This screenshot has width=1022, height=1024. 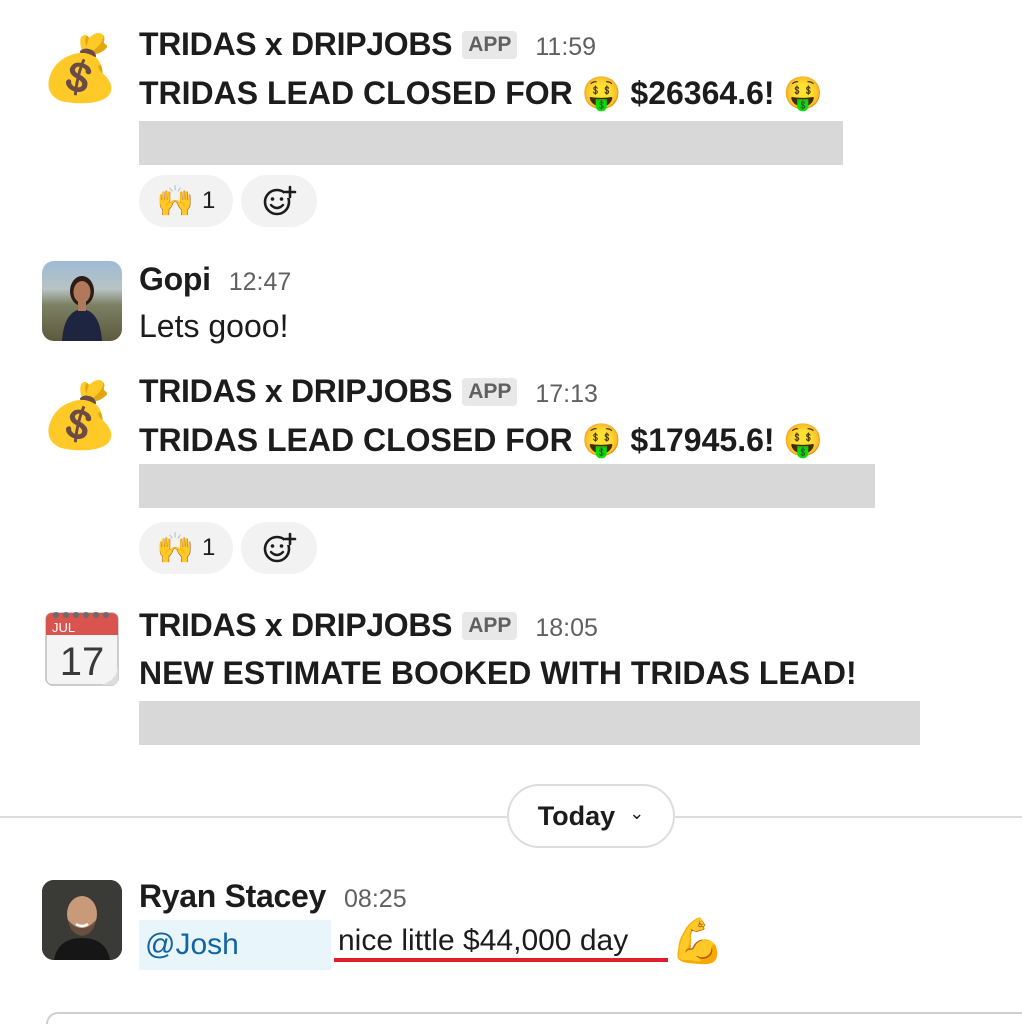 I want to click on message-text: Lets gooo!, so click(x=214, y=326).